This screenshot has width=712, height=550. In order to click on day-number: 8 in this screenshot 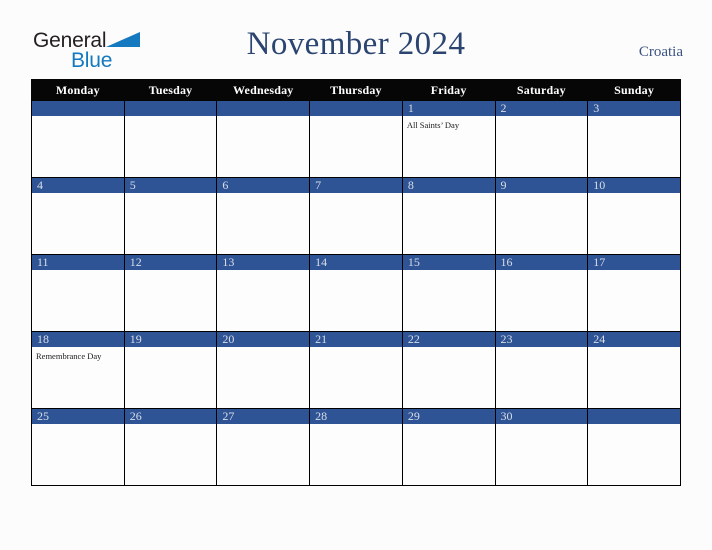, I will do `click(448, 185)`.